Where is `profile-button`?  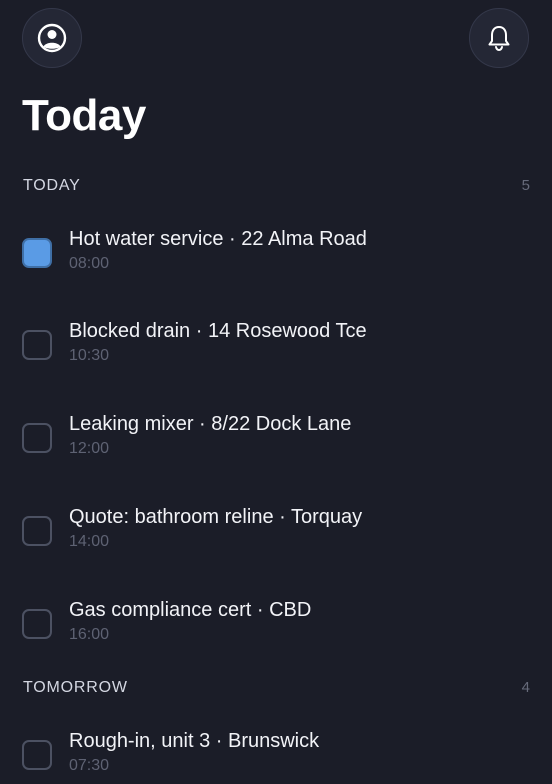
profile-button is located at coordinates (52, 38).